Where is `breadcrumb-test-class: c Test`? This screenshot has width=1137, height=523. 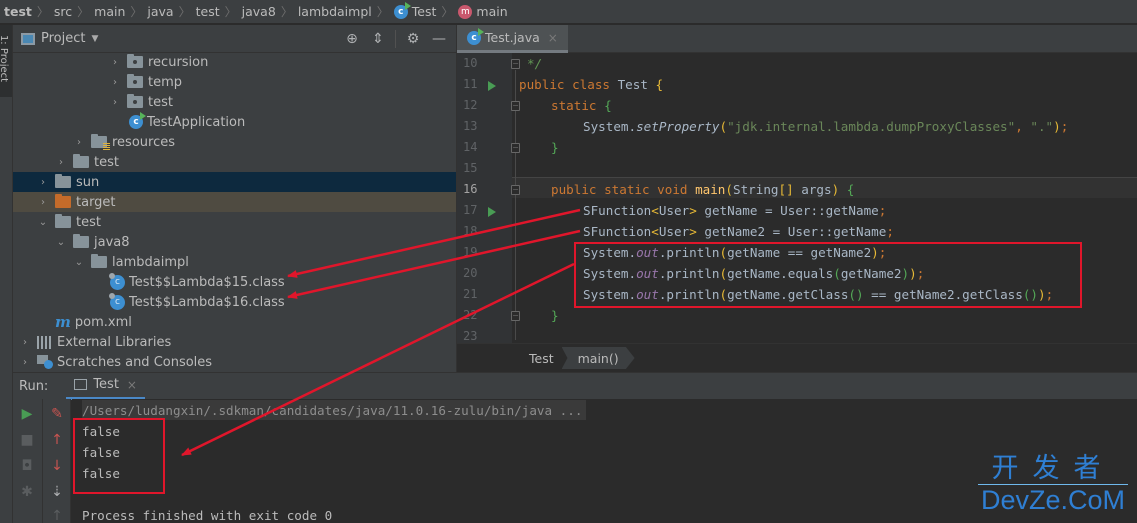
breadcrumb-test-class: c Test is located at coordinates (415, 10).